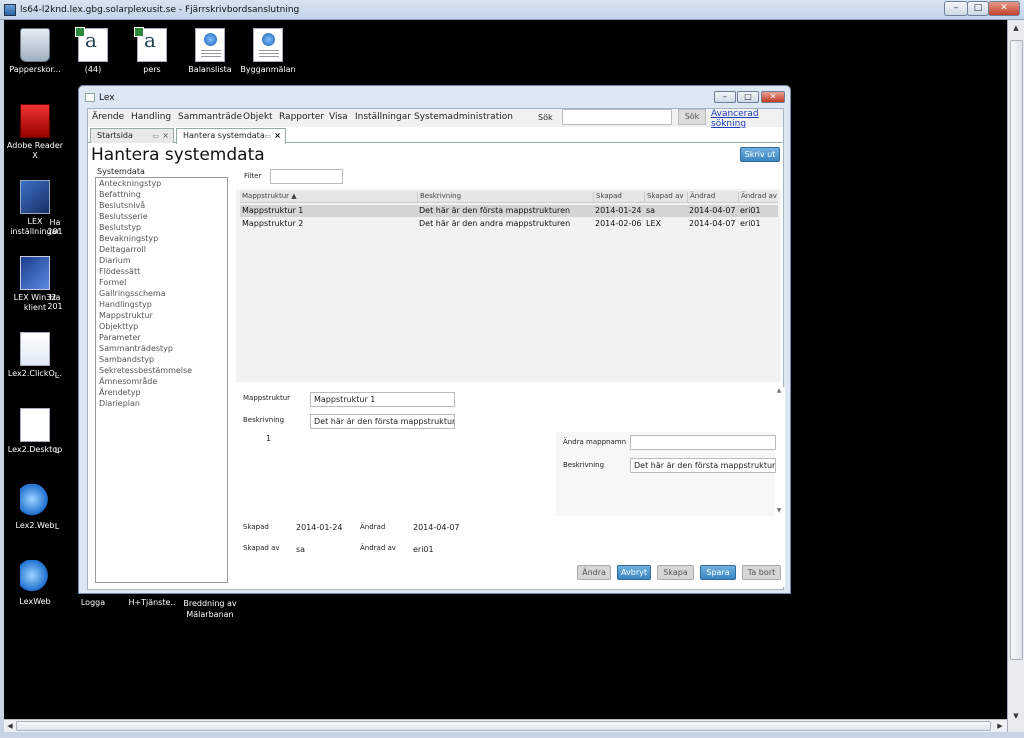 The image size is (1024, 738). Describe the element at coordinates (750, 223) in the screenshot. I see `cell-andrad-av: eri01` at that location.